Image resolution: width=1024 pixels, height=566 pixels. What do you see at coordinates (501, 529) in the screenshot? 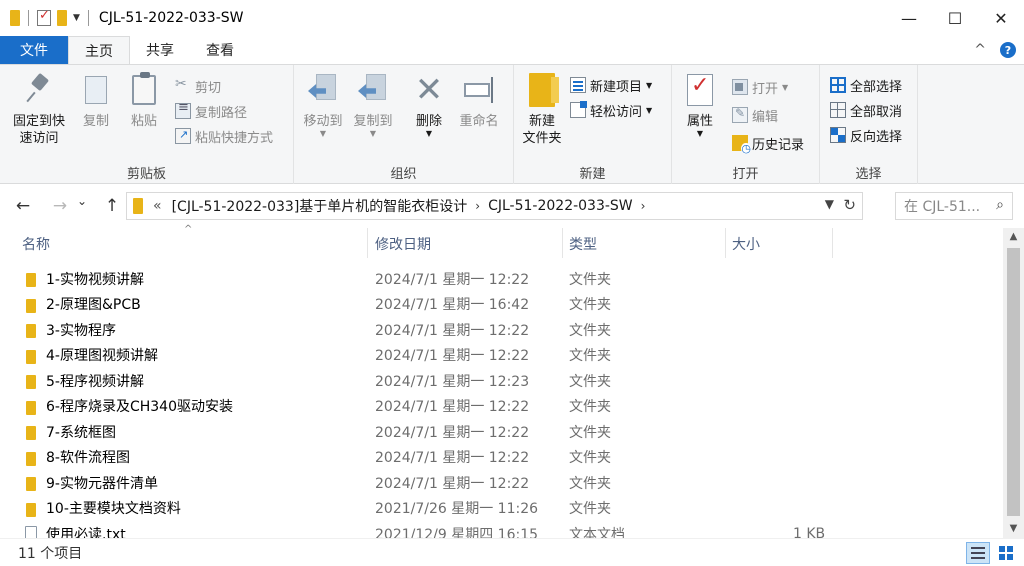
I see `list-item: 使用必读.txt 2021/12/9 星期四 16:15 文本文档 1 KB` at bounding box center [501, 529].